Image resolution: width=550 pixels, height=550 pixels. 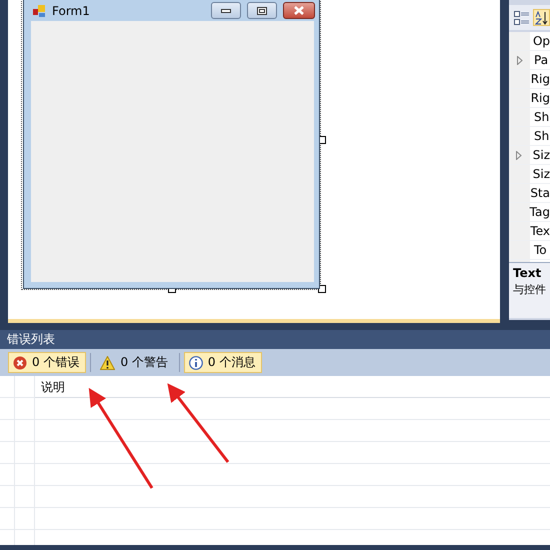 What do you see at coordinates (71, 11) in the screenshot?
I see `window-title: Form1` at bounding box center [71, 11].